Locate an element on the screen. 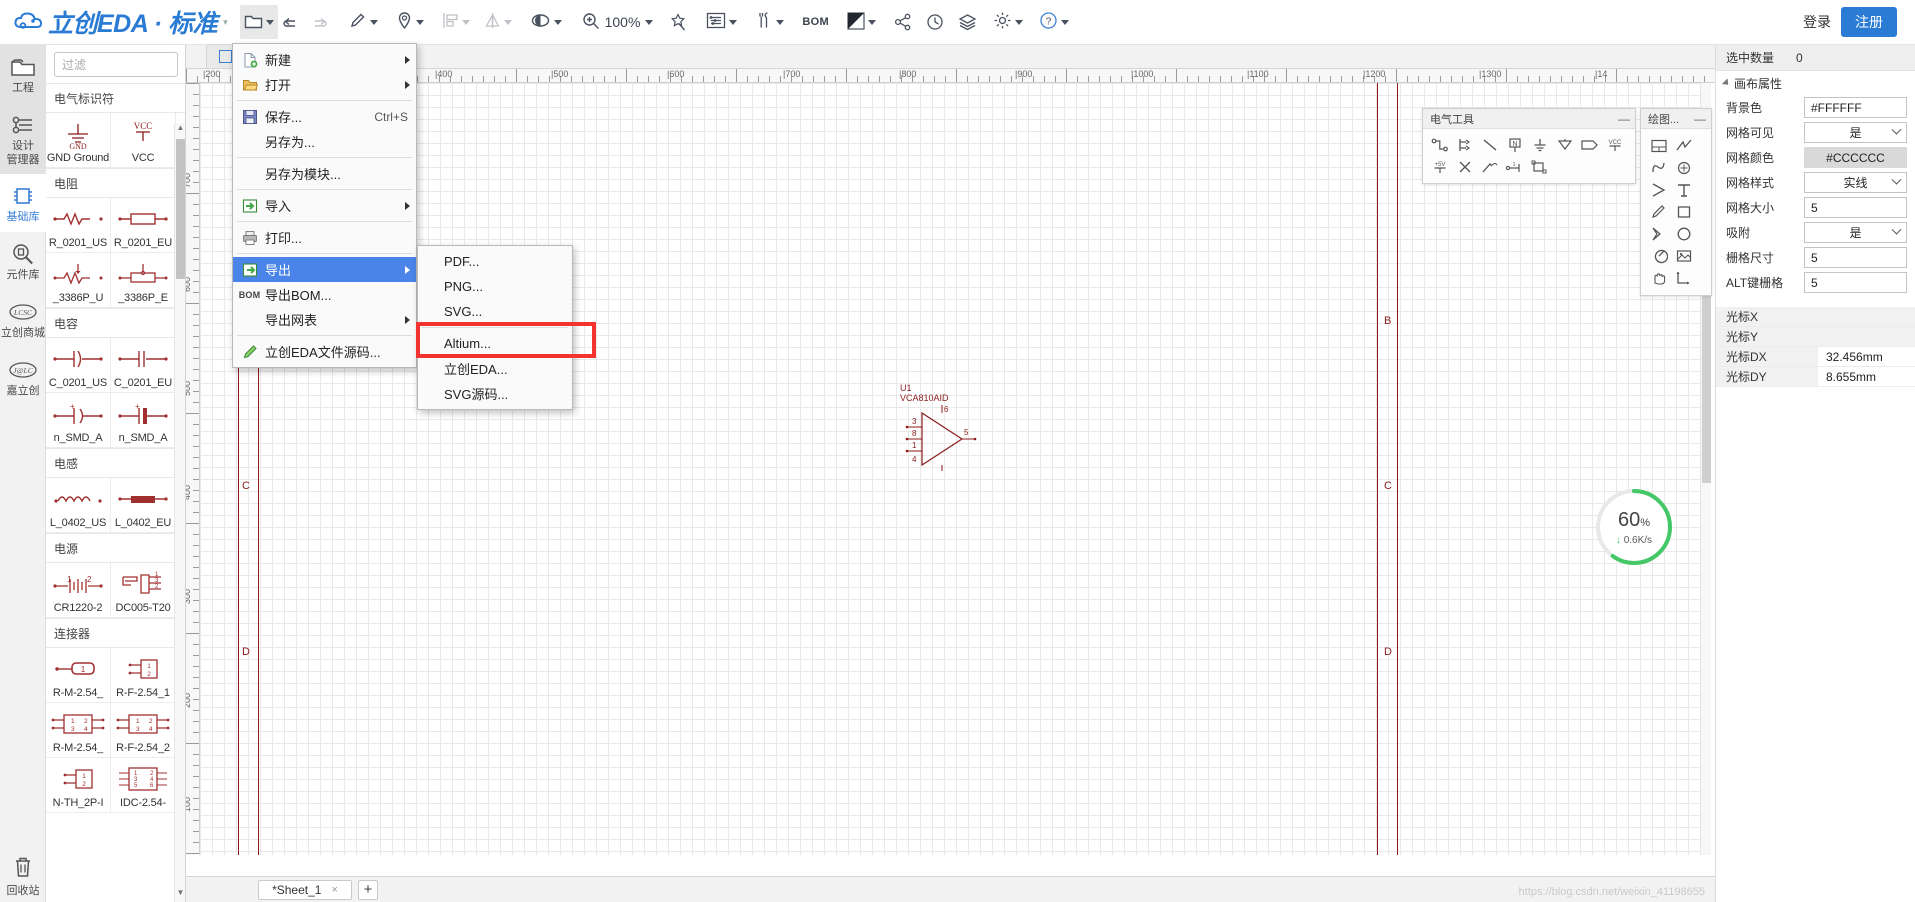 The width and height of the screenshot is (1915, 902). component-u1: U1 VCA810AID 3 8 1 4 5 6 is located at coordinates (939, 429).